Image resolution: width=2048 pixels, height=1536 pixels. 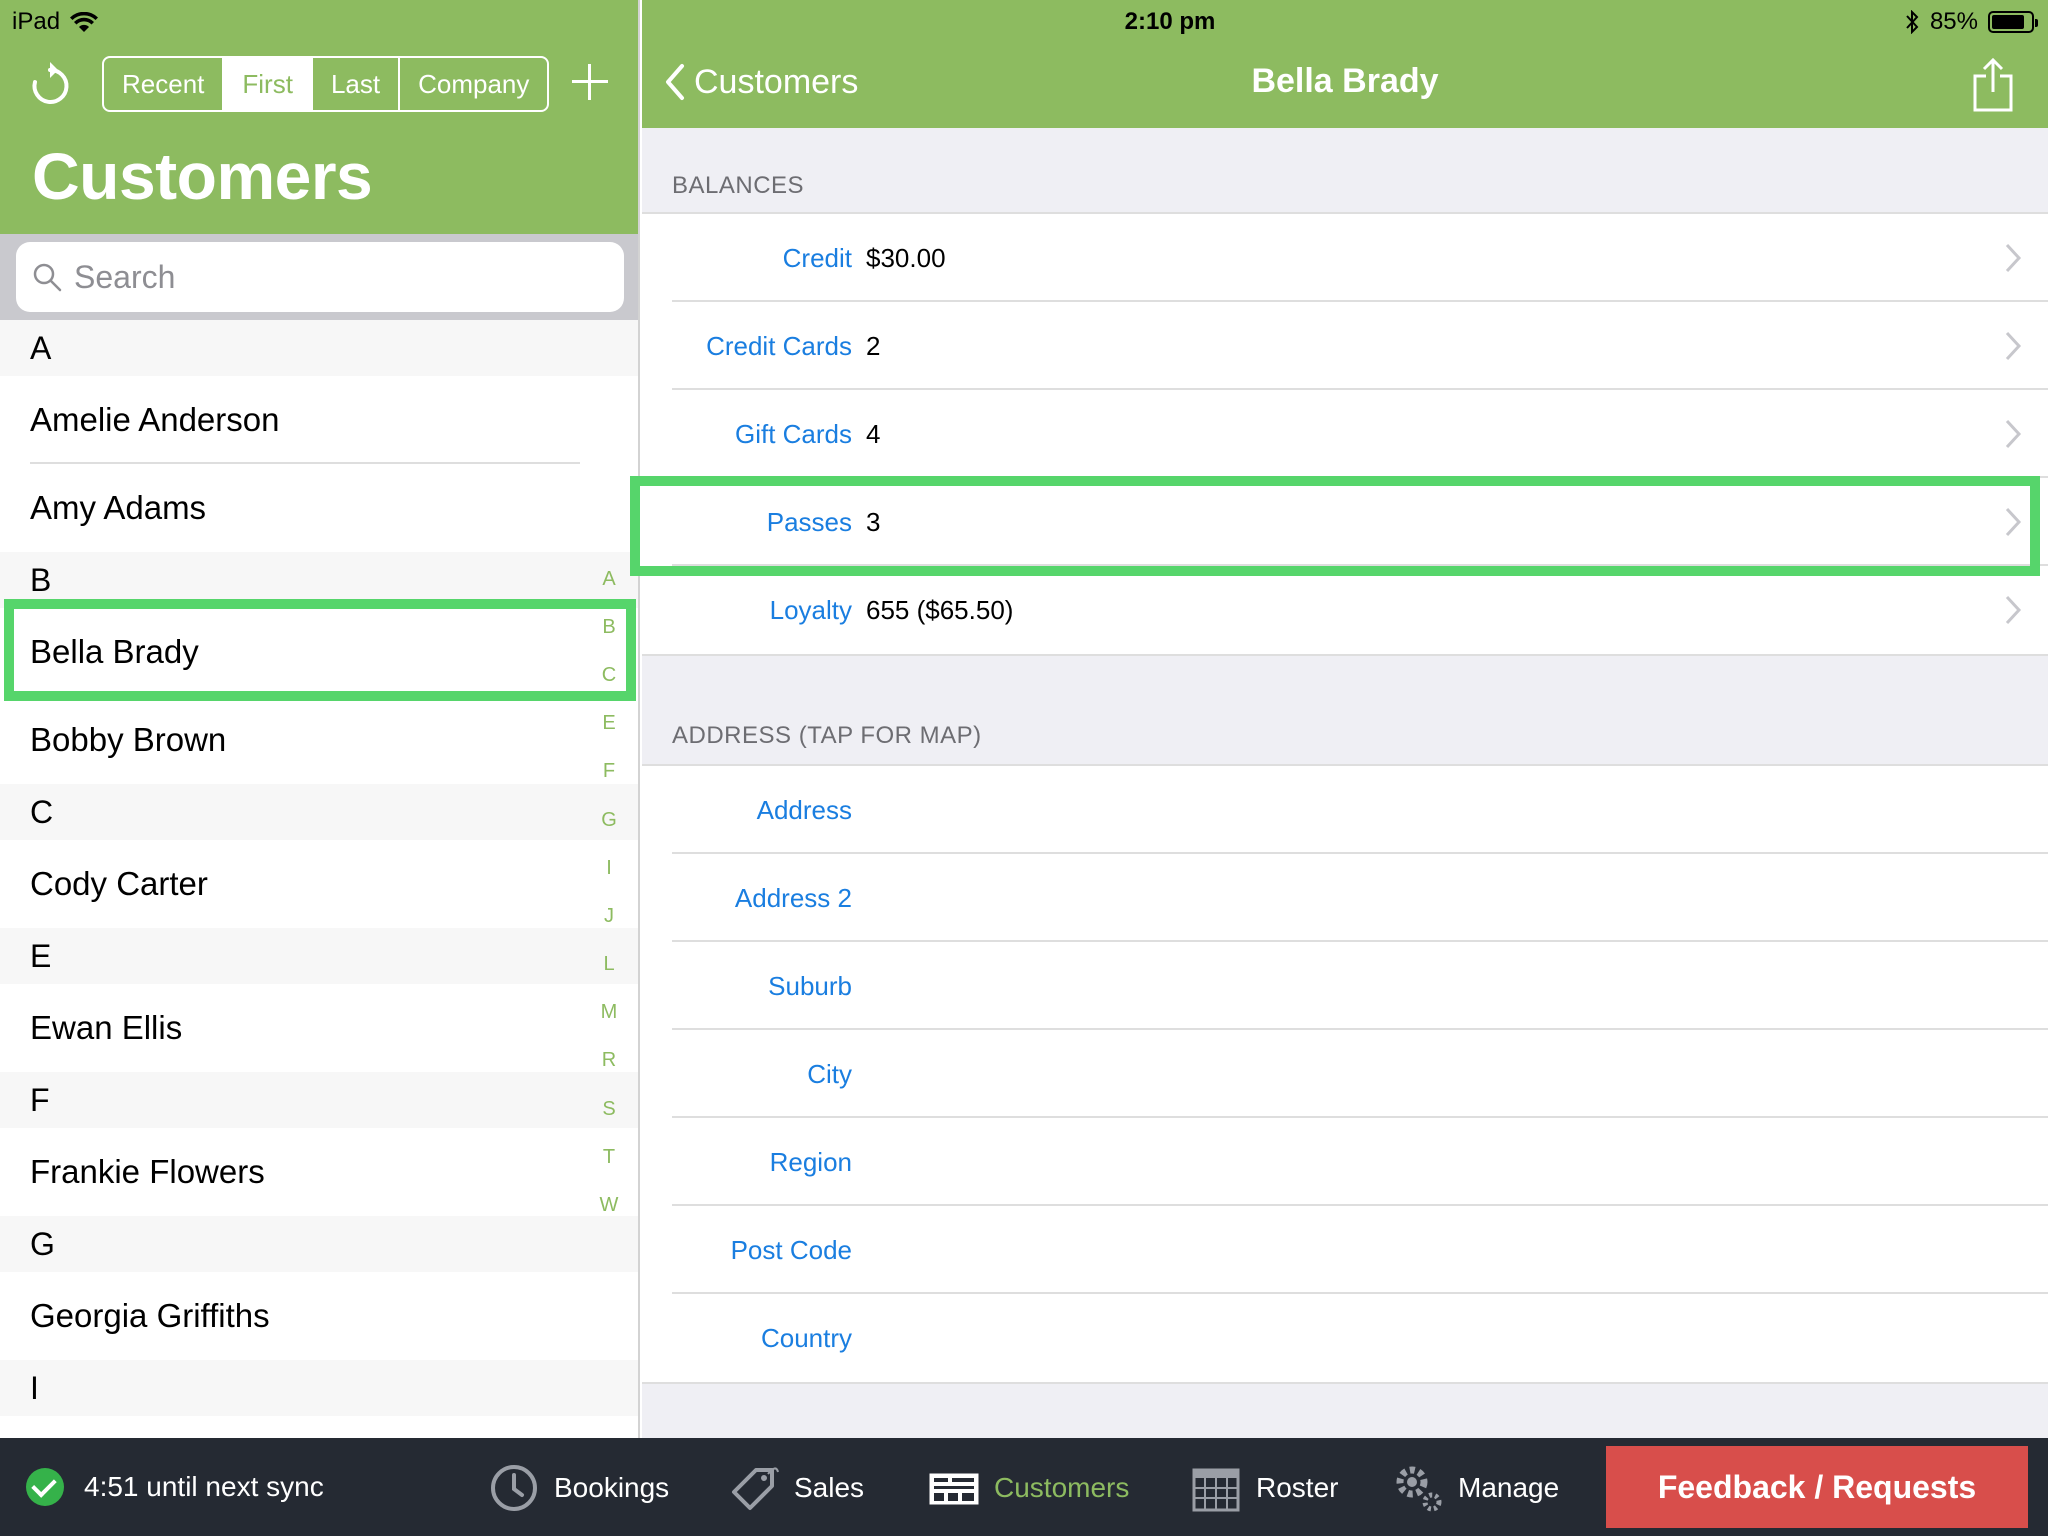 What do you see at coordinates (940, 609) in the screenshot?
I see `balance-value: 655 ($65.50)` at bounding box center [940, 609].